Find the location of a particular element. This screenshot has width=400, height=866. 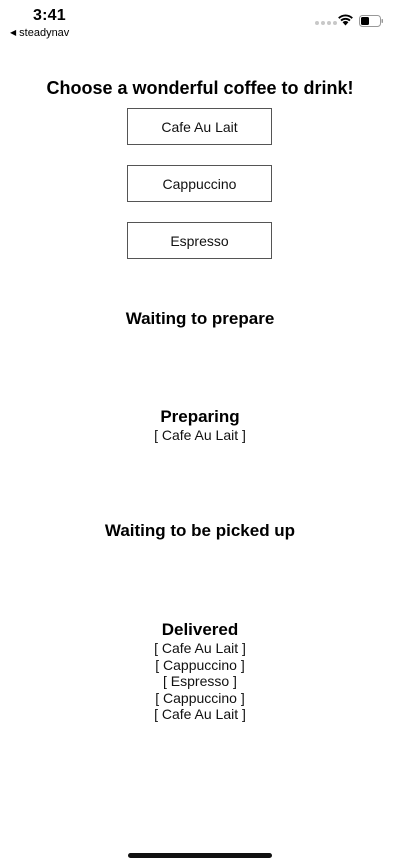

waiting-to-prepare-heading: Waiting to prepare is located at coordinates (200, 318).